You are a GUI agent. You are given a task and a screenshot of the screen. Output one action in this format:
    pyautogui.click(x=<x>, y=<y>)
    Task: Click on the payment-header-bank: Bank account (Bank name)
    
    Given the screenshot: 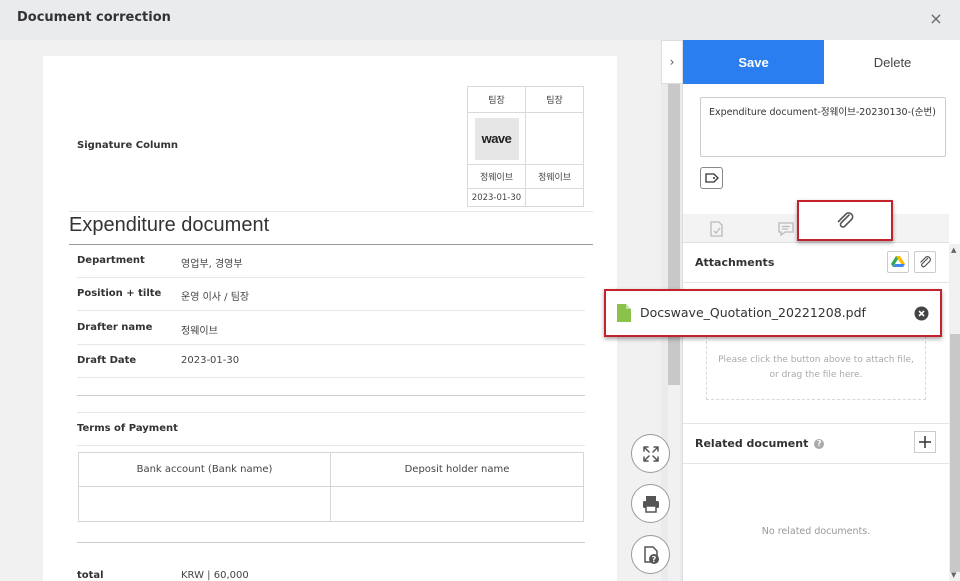 What is the action you would take?
    pyautogui.click(x=205, y=470)
    